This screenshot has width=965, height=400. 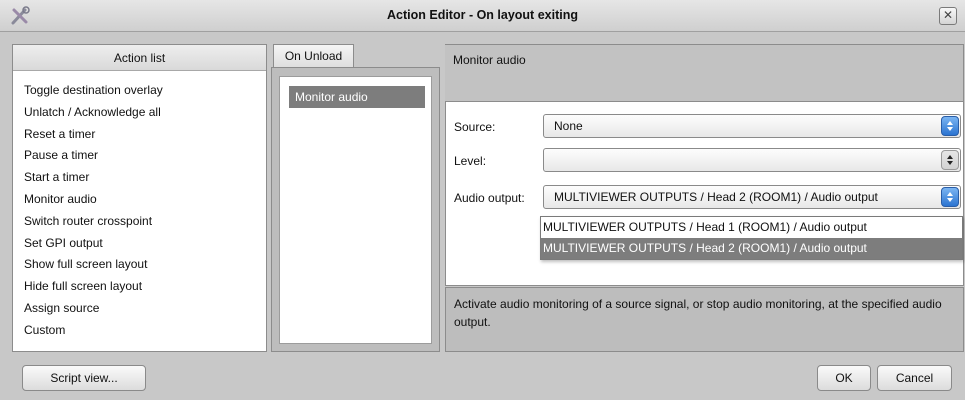 I want to click on detail-header: Monitor audio, so click(x=704, y=73).